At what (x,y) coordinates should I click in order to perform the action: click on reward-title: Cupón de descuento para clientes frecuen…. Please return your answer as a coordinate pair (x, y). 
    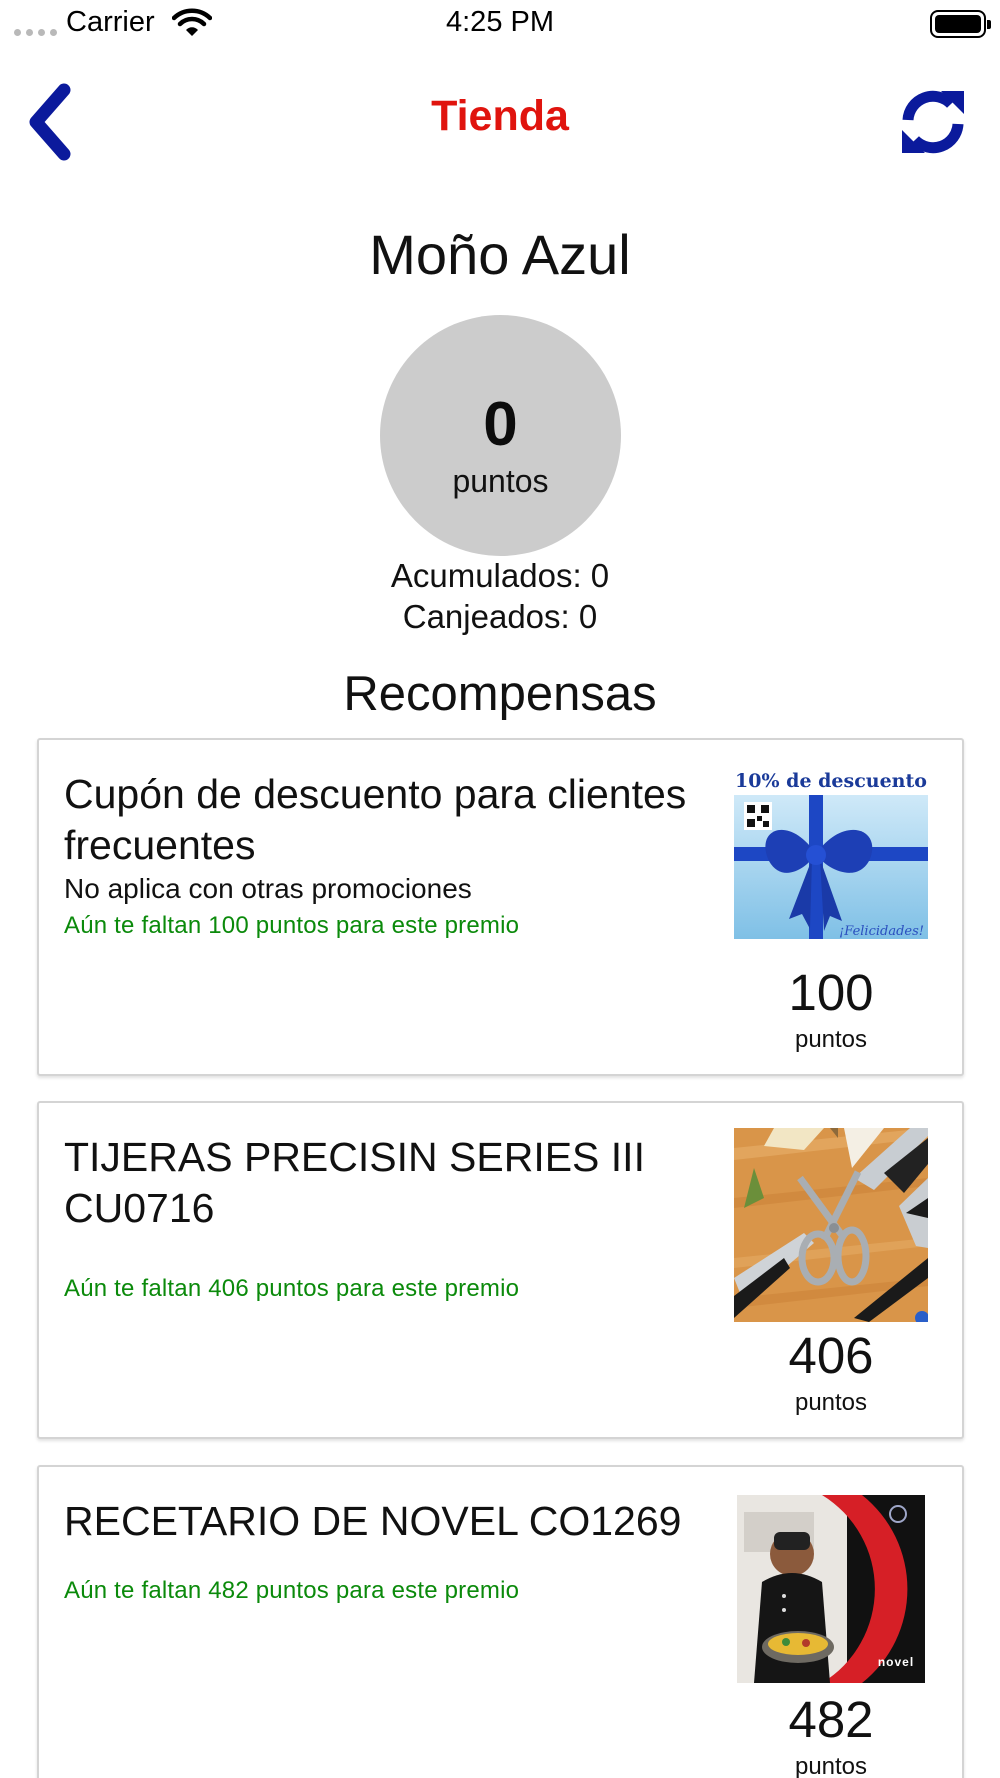
    Looking at the image, I should click on (375, 819).